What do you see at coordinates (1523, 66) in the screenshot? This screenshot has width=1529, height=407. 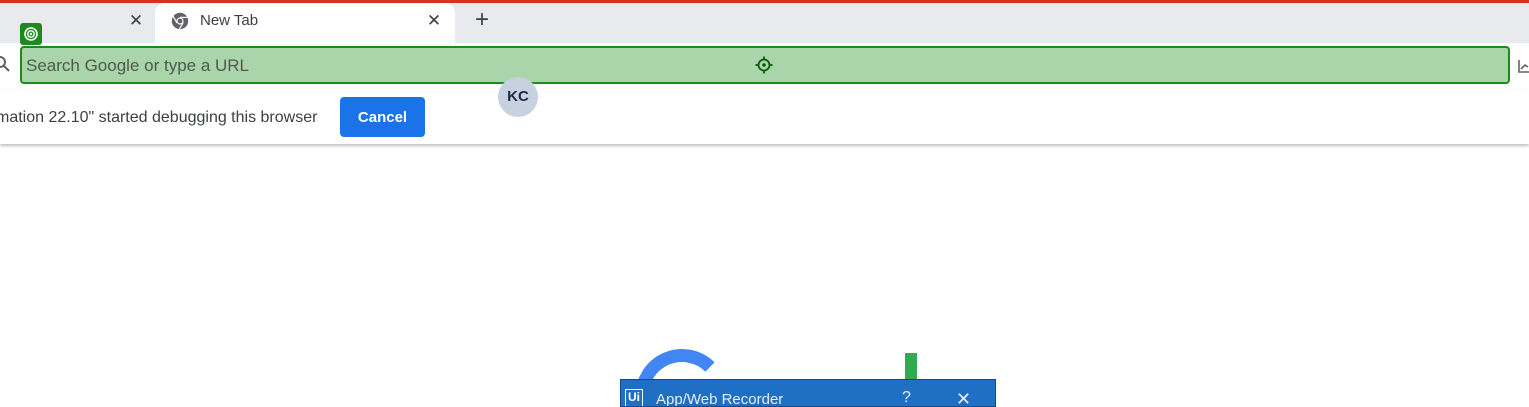 I see `chart-icon` at bounding box center [1523, 66].